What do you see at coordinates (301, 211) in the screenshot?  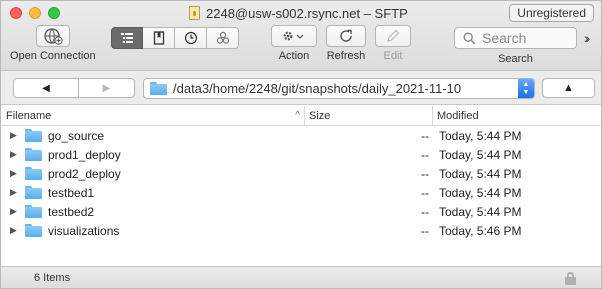 I see `table-row: ▶ testbed2 -- Today, 5:44 PM` at bounding box center [301, 211].